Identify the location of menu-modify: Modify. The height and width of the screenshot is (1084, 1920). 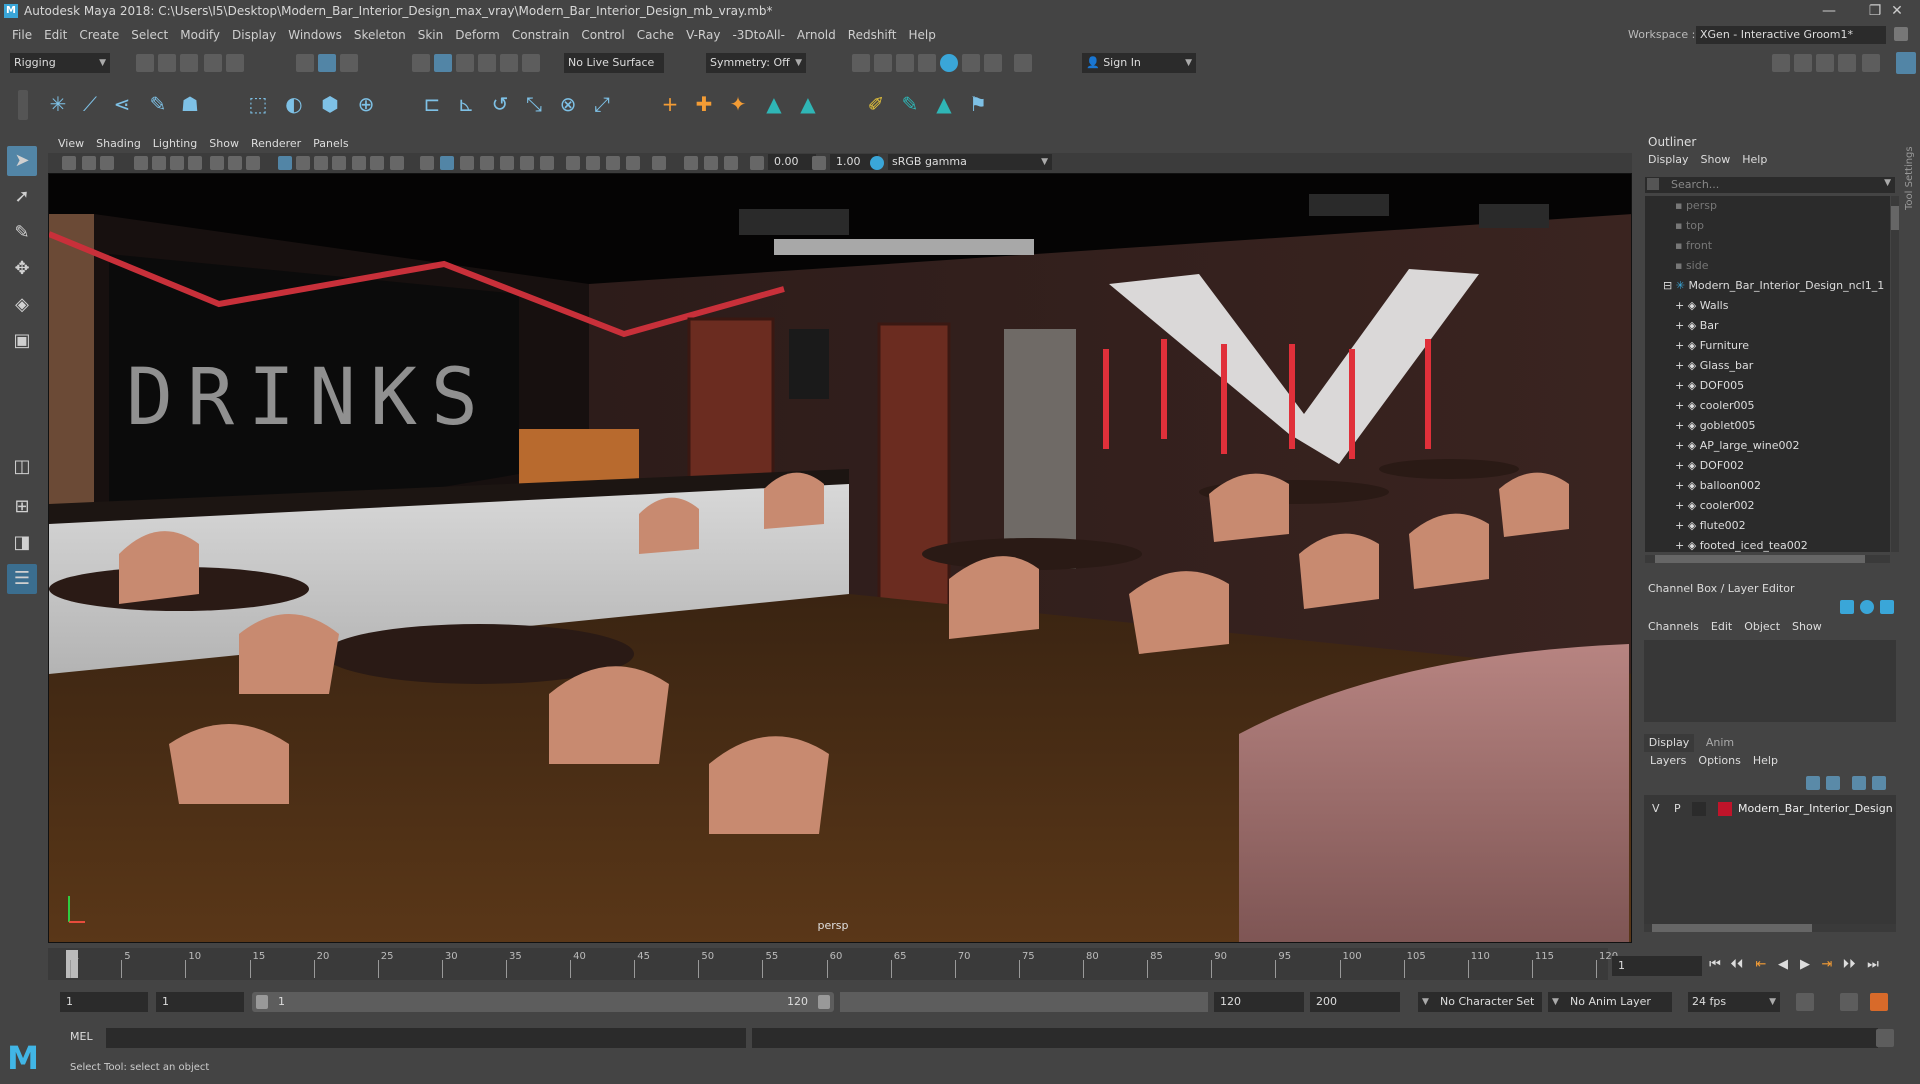
(200, 35).